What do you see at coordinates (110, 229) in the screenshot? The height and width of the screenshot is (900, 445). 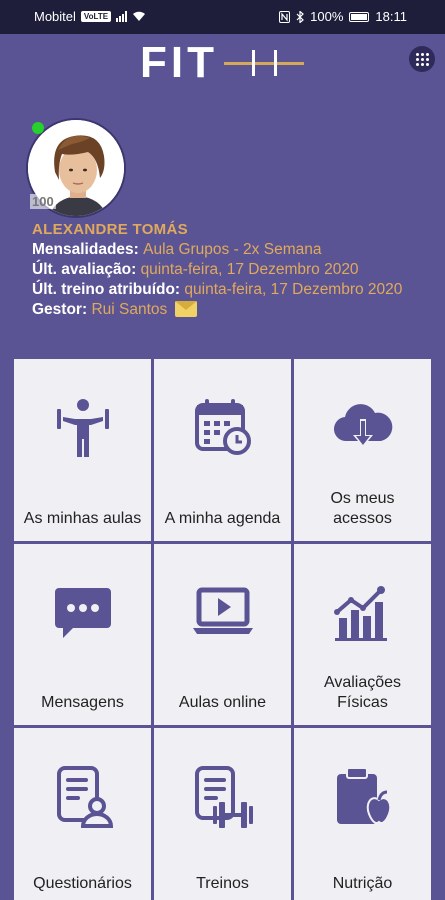 I see `user-name: ALEXANDRE TOMÁS` at bounding box center [110, 229].